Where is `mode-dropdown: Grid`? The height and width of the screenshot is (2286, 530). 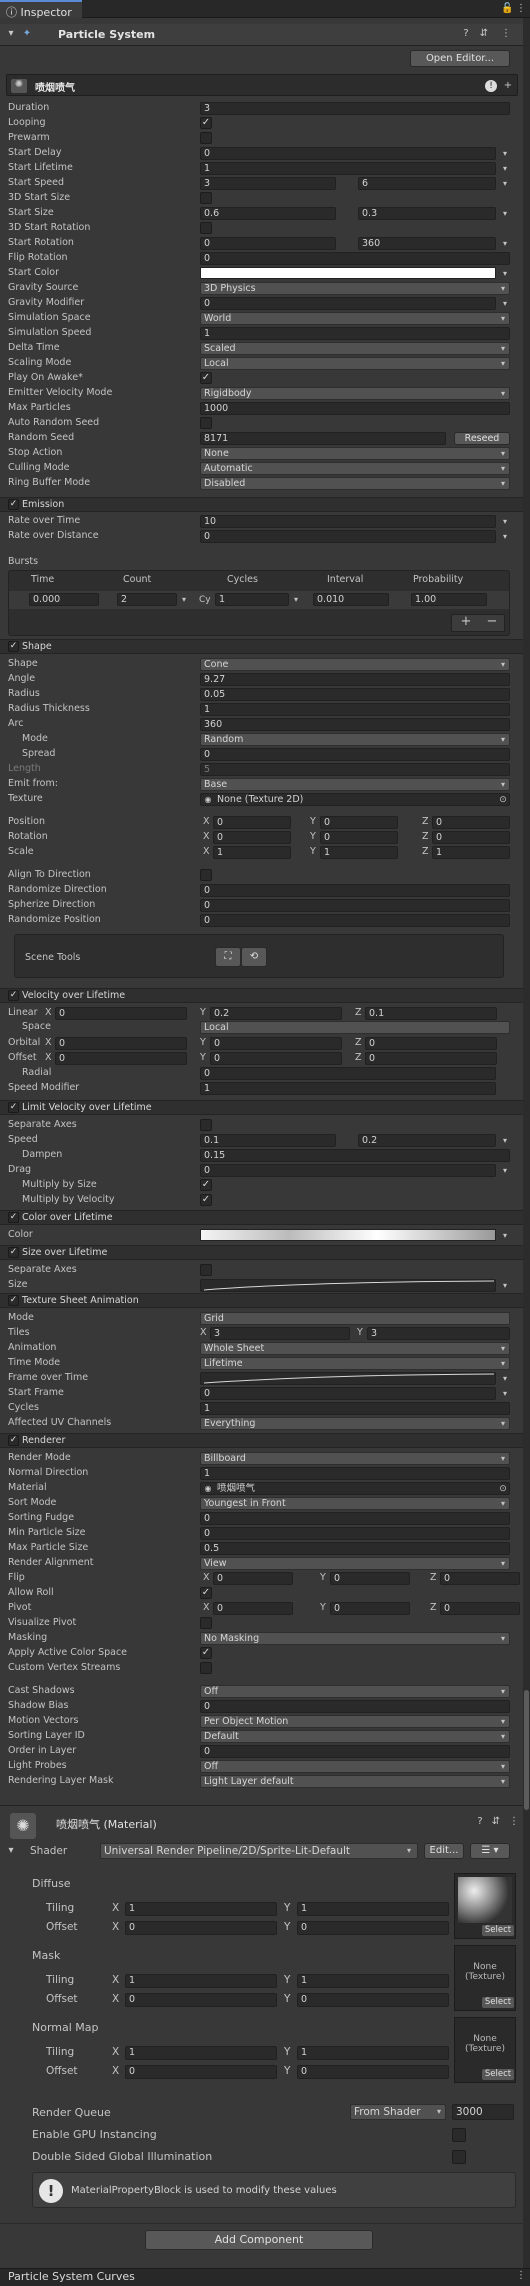
mode-dropdown: Grid is located at coordinates (355, 1318).